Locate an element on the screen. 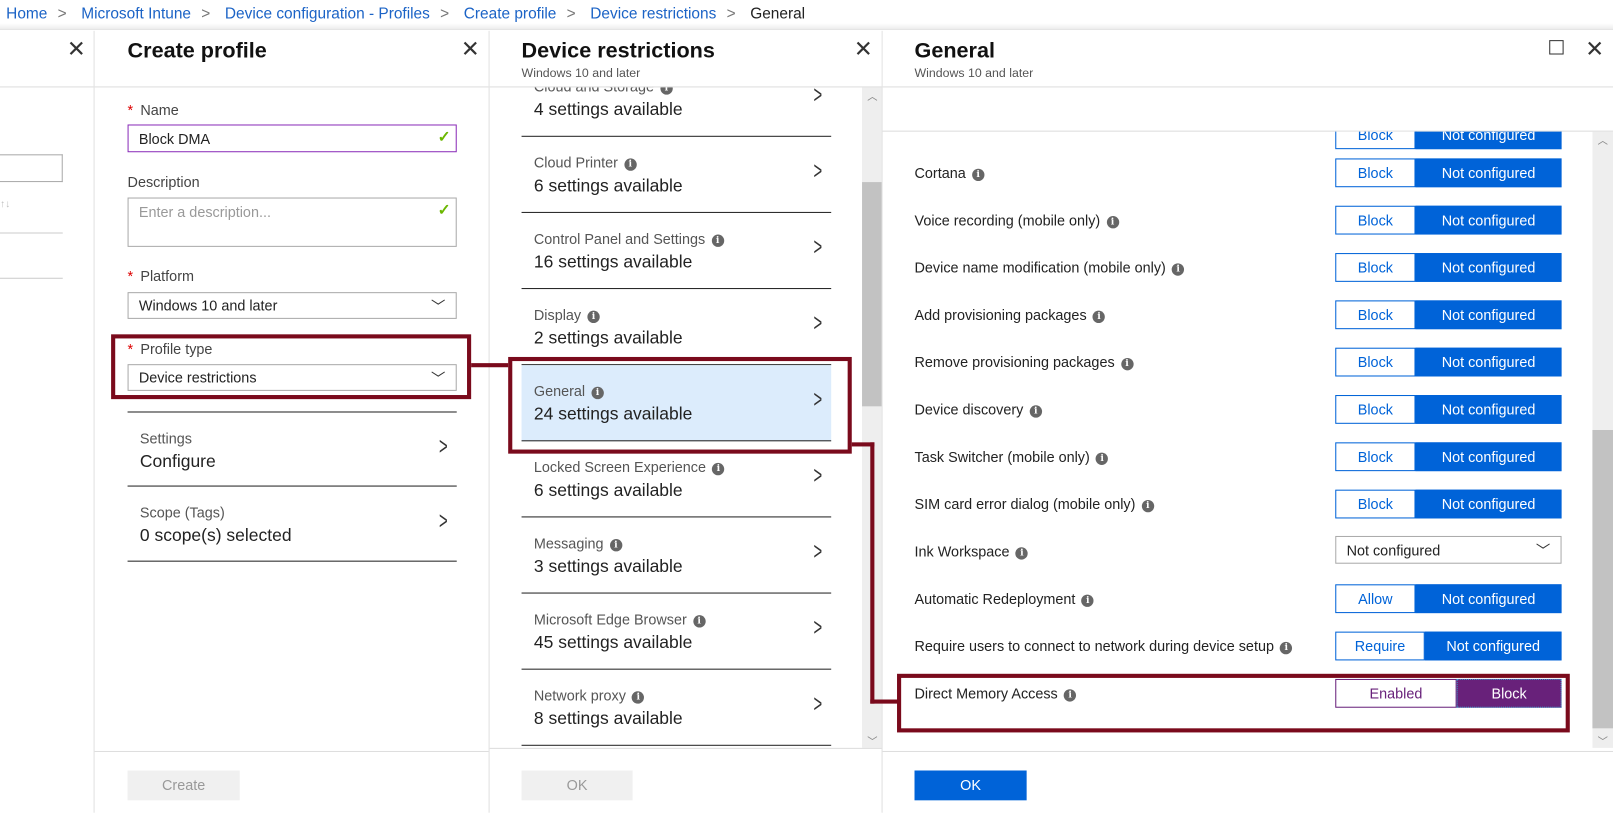 The width and height of the screenshot is (1613, 813). ink-workspace-select: Not configured ﹀ is located at coordinates (1448, 549).